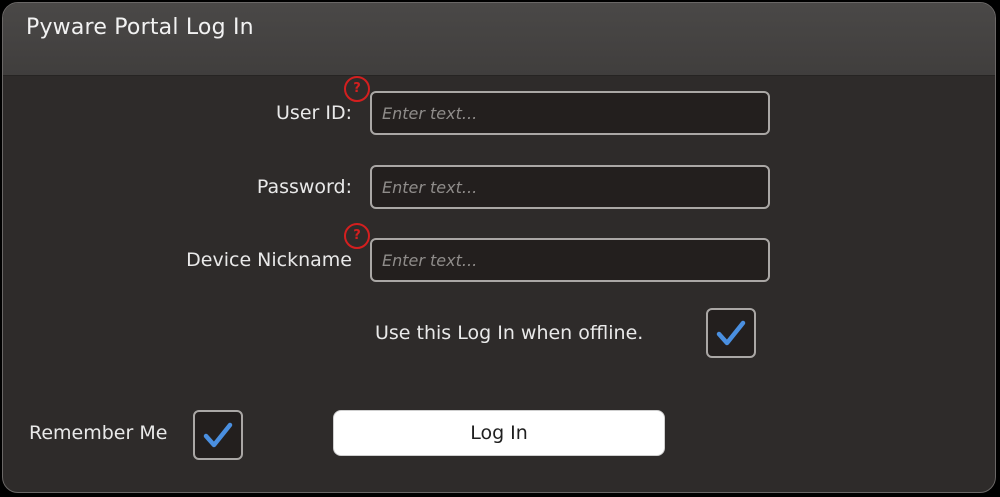 The image size is (1000, 497). I want to click on offline-checkbox, so click(731, 333).